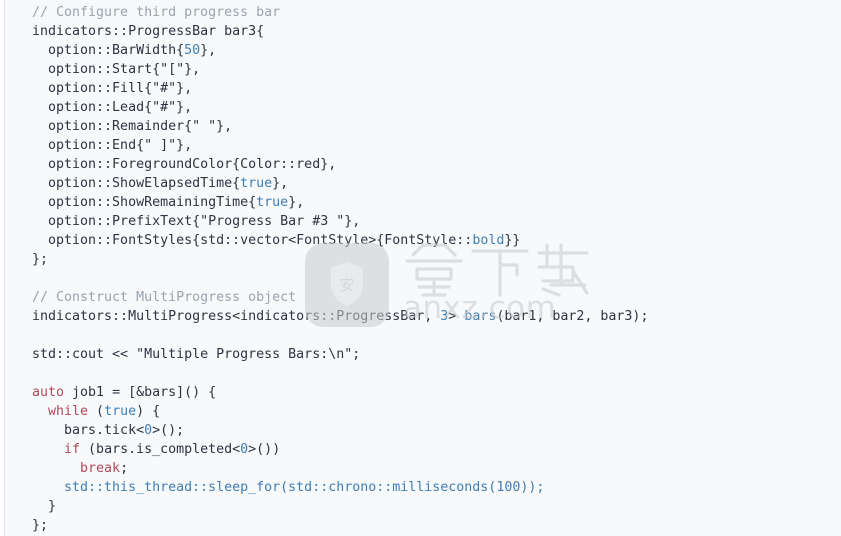 Image resolution: width=841 pixels, height=536 pixels. What do you see at coordinates (140, 392) in the screenshot?
I see `code-token: job1 = [&bars]() {` at bounding box center [140, 392].